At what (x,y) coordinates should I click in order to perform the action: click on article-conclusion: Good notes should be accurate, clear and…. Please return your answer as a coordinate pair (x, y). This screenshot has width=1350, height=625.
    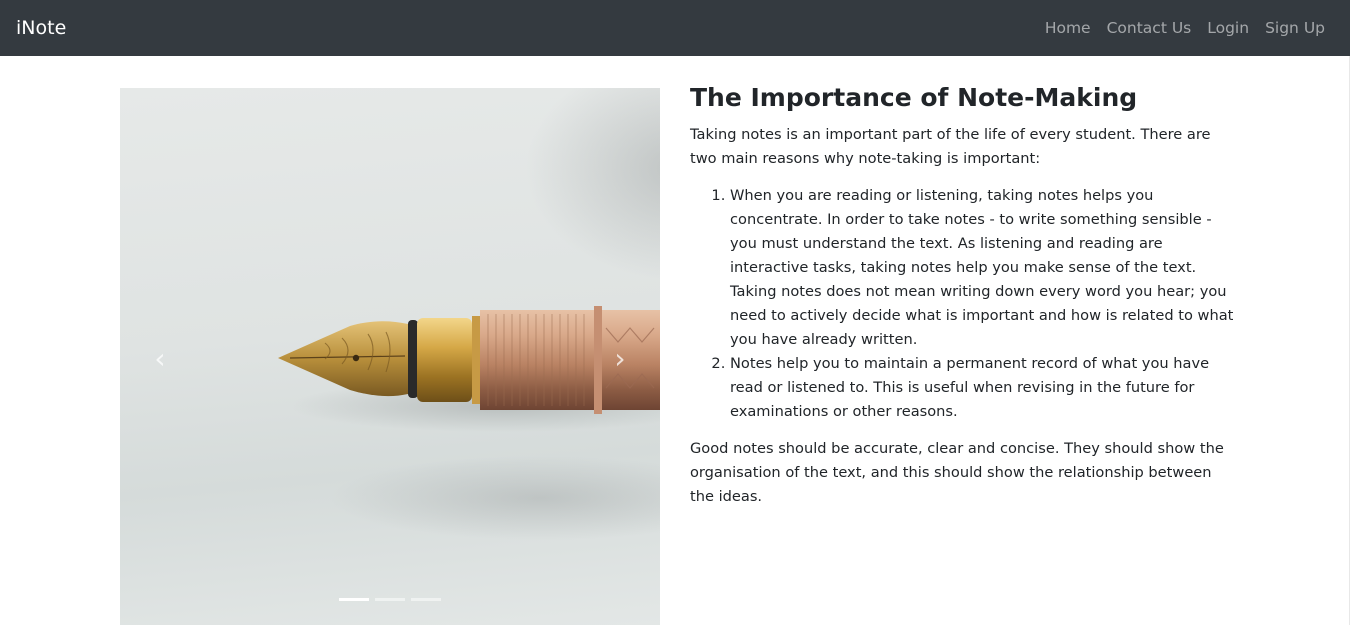
    Looking at the image, I should click on (957, 472).